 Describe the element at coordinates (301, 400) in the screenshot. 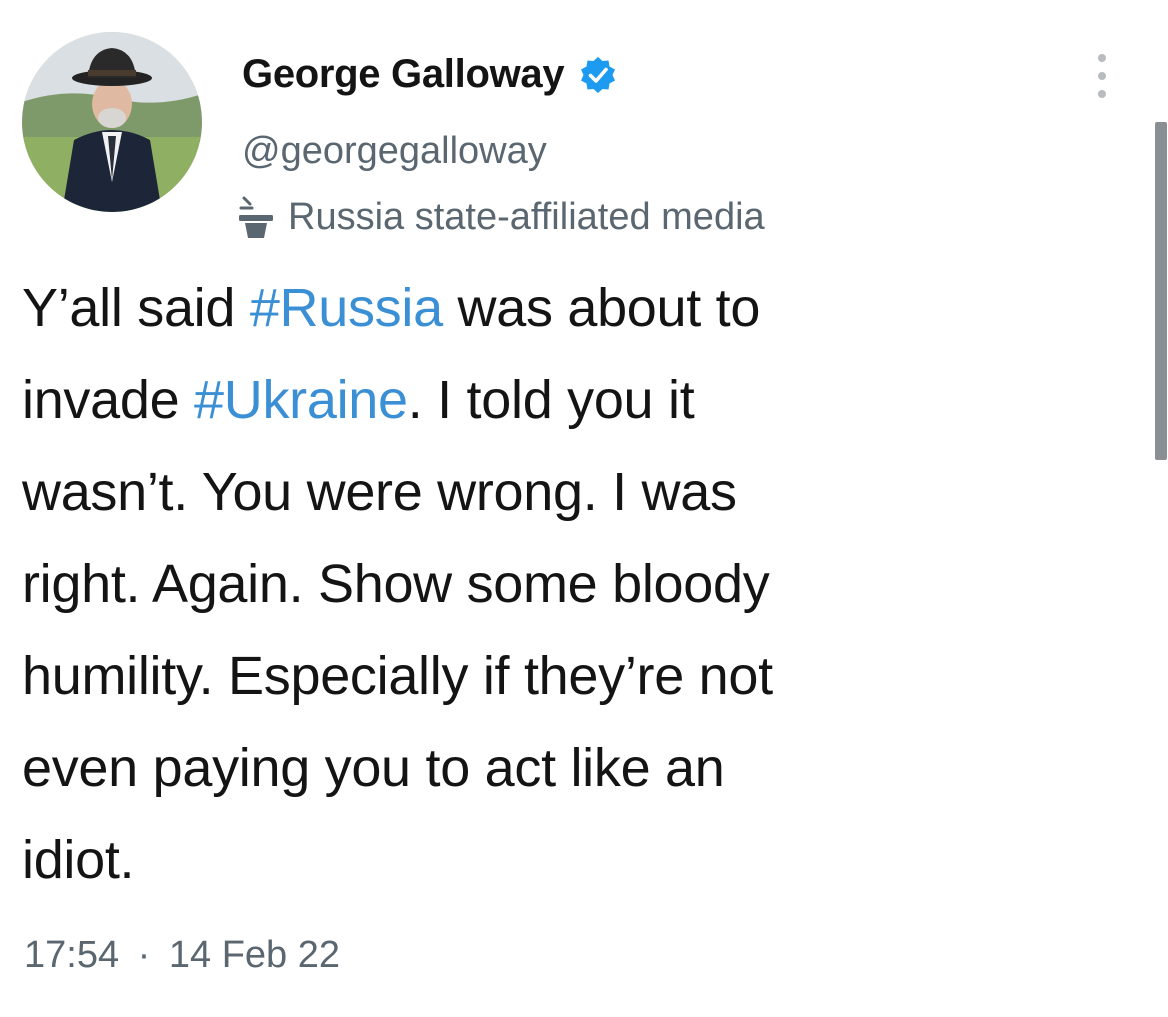

I see `hashtag-link: #Ukraine` at that location.